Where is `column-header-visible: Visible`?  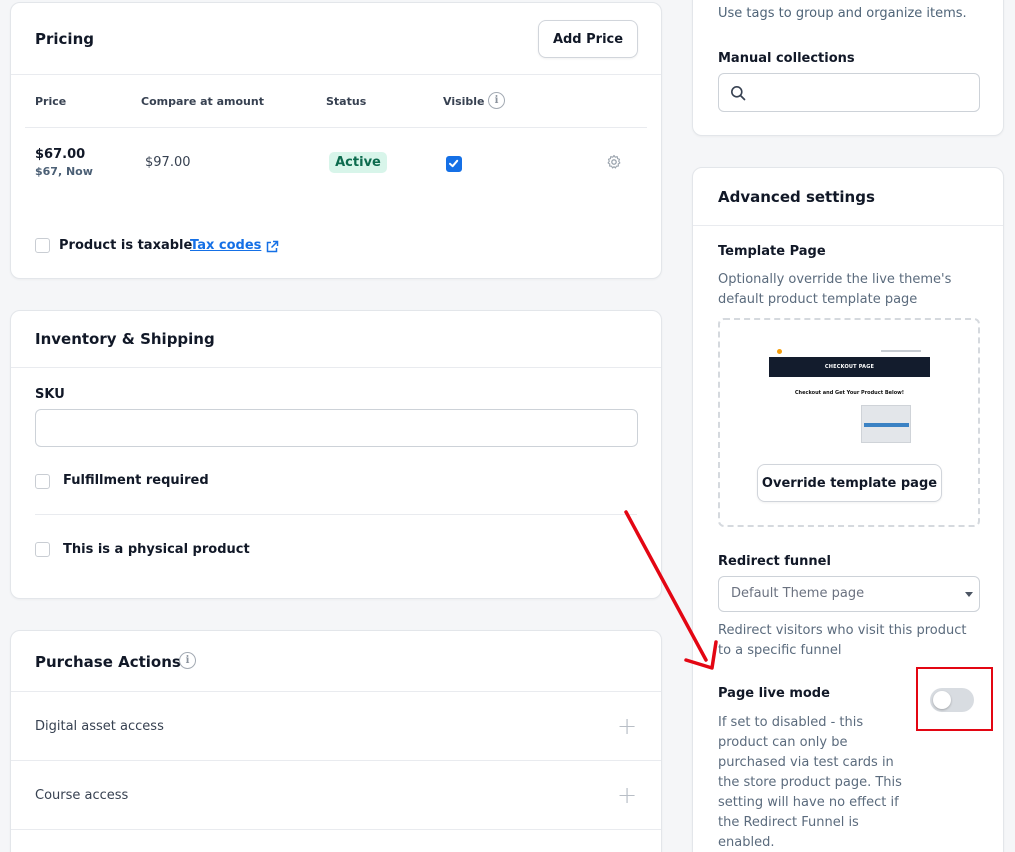 column-header-visible: Visible is located at coordinates (464, 101).